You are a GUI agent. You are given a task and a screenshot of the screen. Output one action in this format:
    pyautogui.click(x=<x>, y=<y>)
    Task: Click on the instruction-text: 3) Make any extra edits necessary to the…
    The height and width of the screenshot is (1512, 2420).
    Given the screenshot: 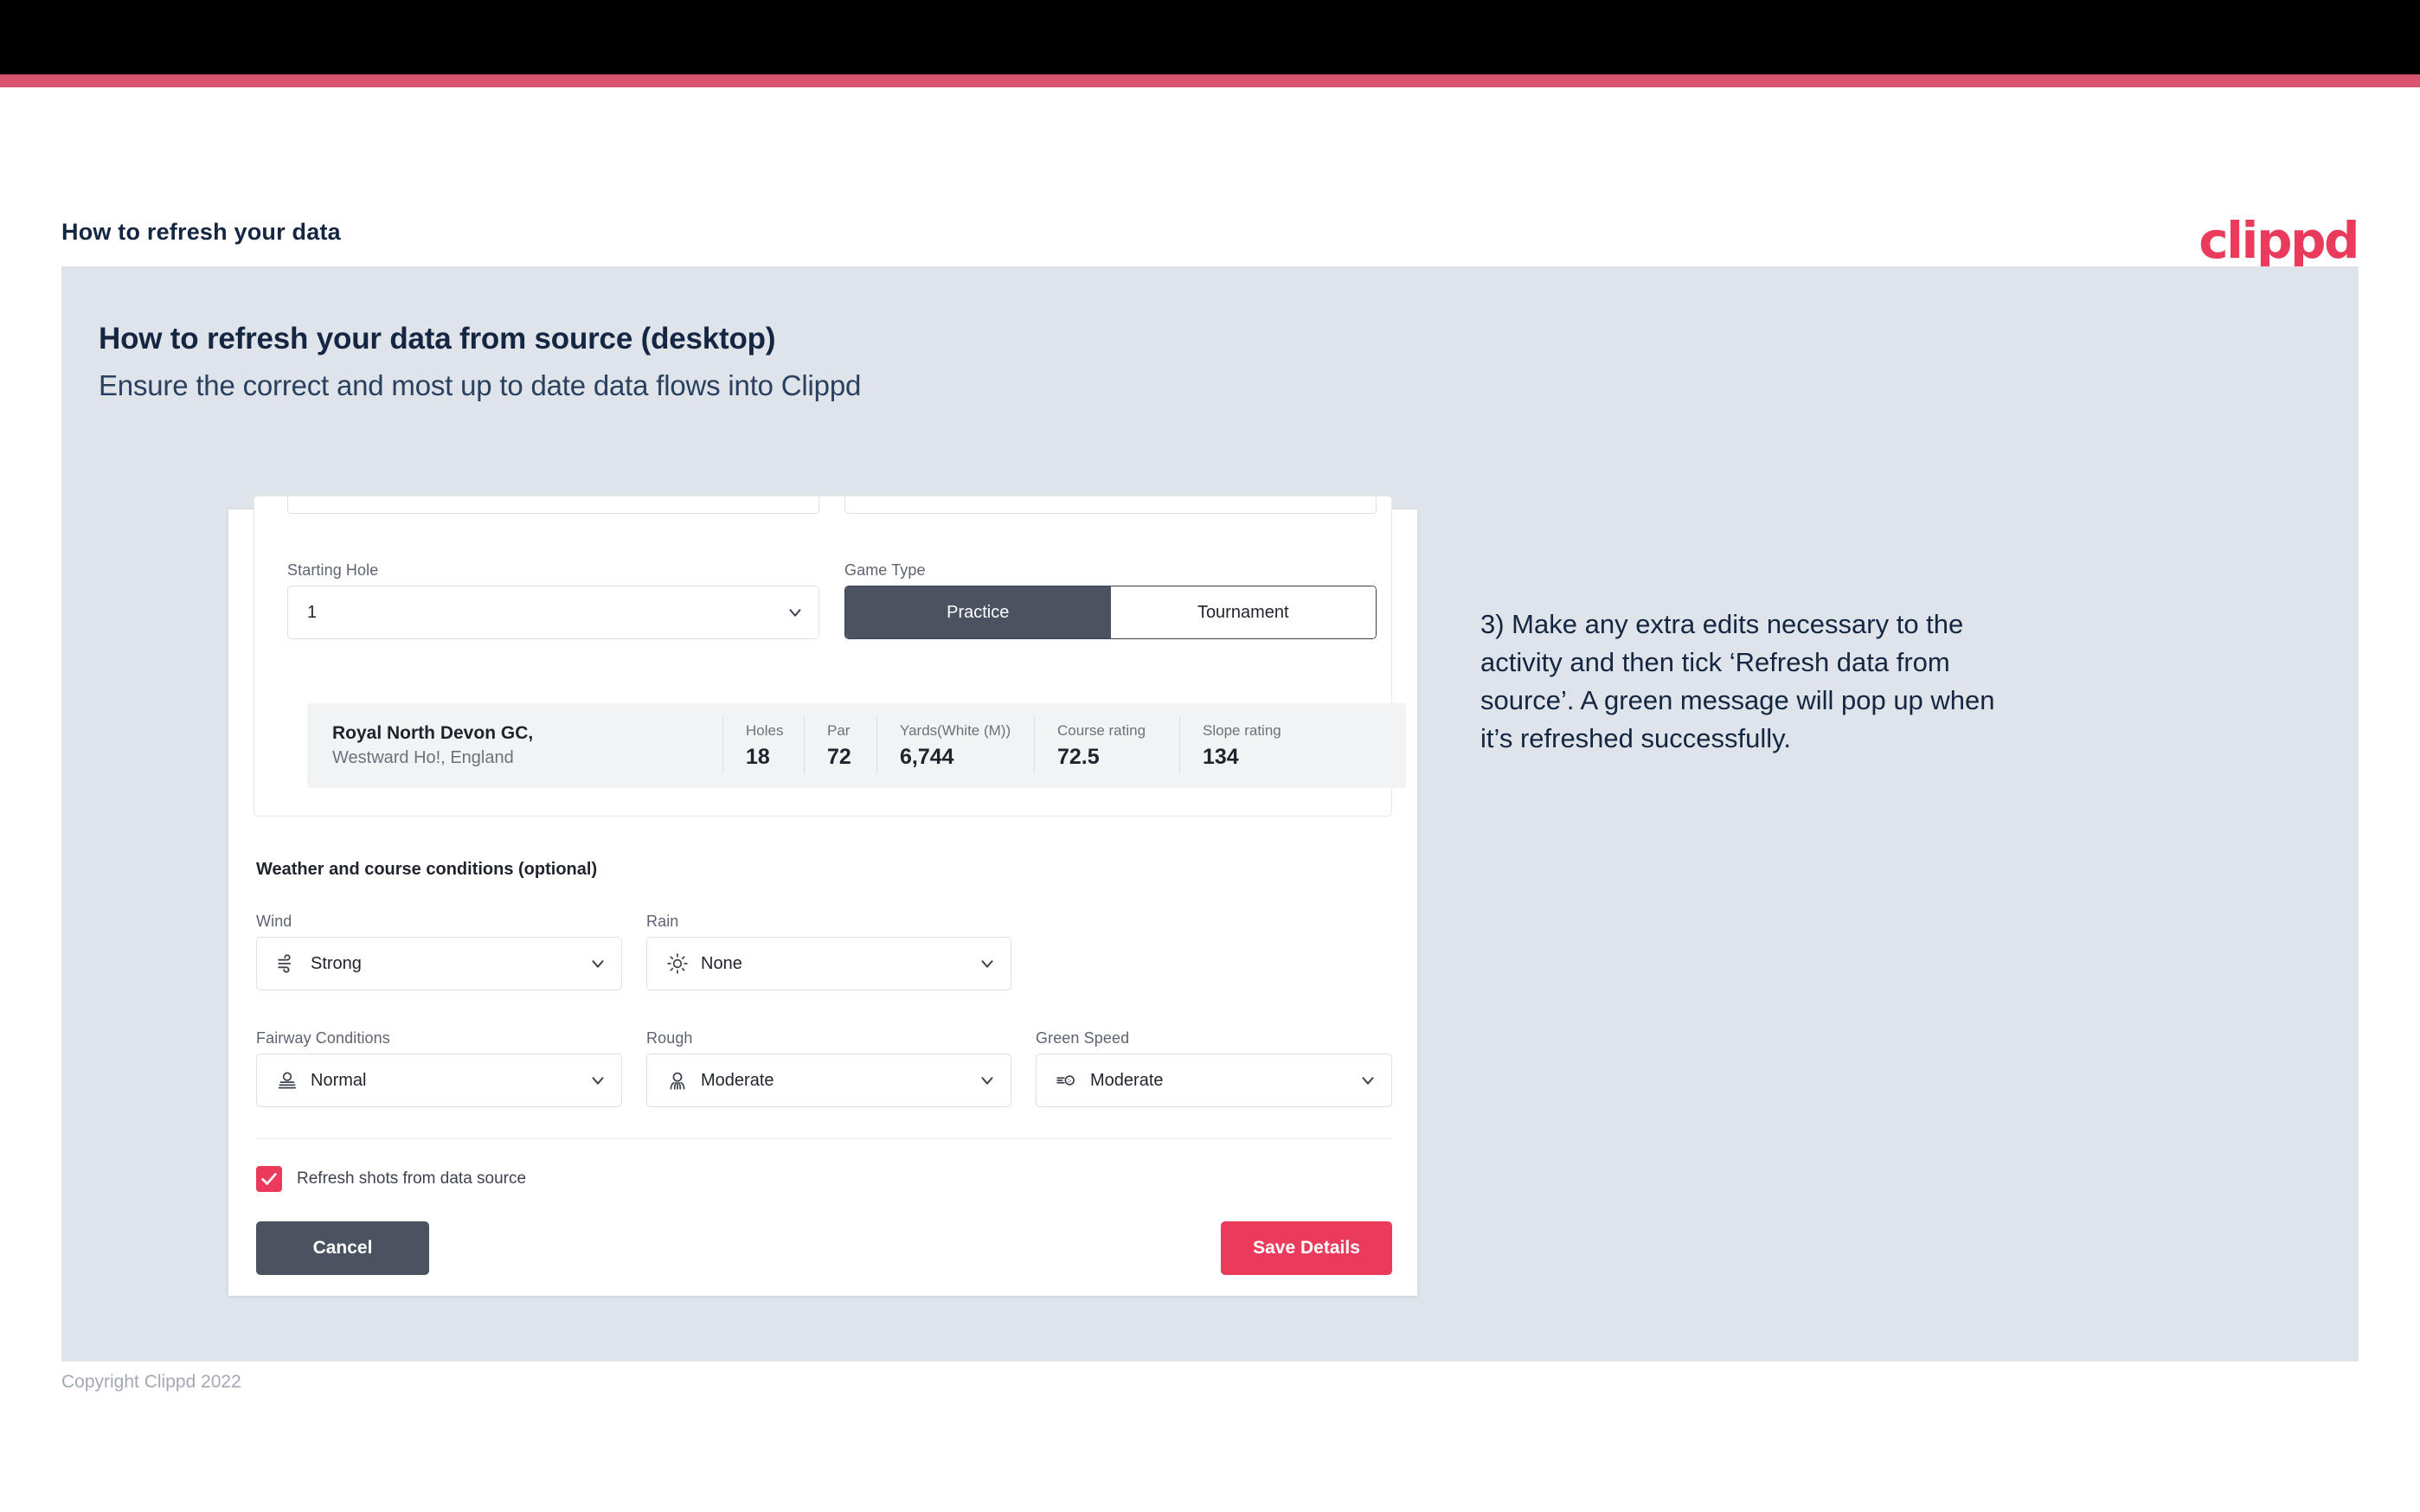 What is the action you would take?
    pyautogui.click(x=1737, y=681)
    